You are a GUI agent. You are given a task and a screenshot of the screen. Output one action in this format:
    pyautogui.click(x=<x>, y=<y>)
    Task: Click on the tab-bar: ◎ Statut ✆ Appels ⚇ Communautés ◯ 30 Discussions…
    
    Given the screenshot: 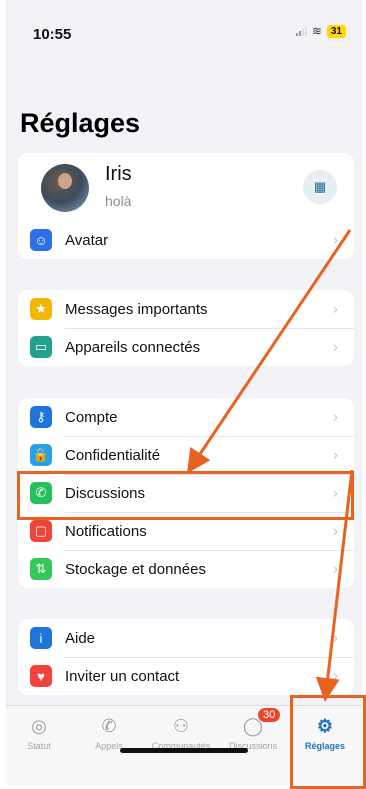 What is the action you would take?
    pyautogui.click(x=184, y=745)
    